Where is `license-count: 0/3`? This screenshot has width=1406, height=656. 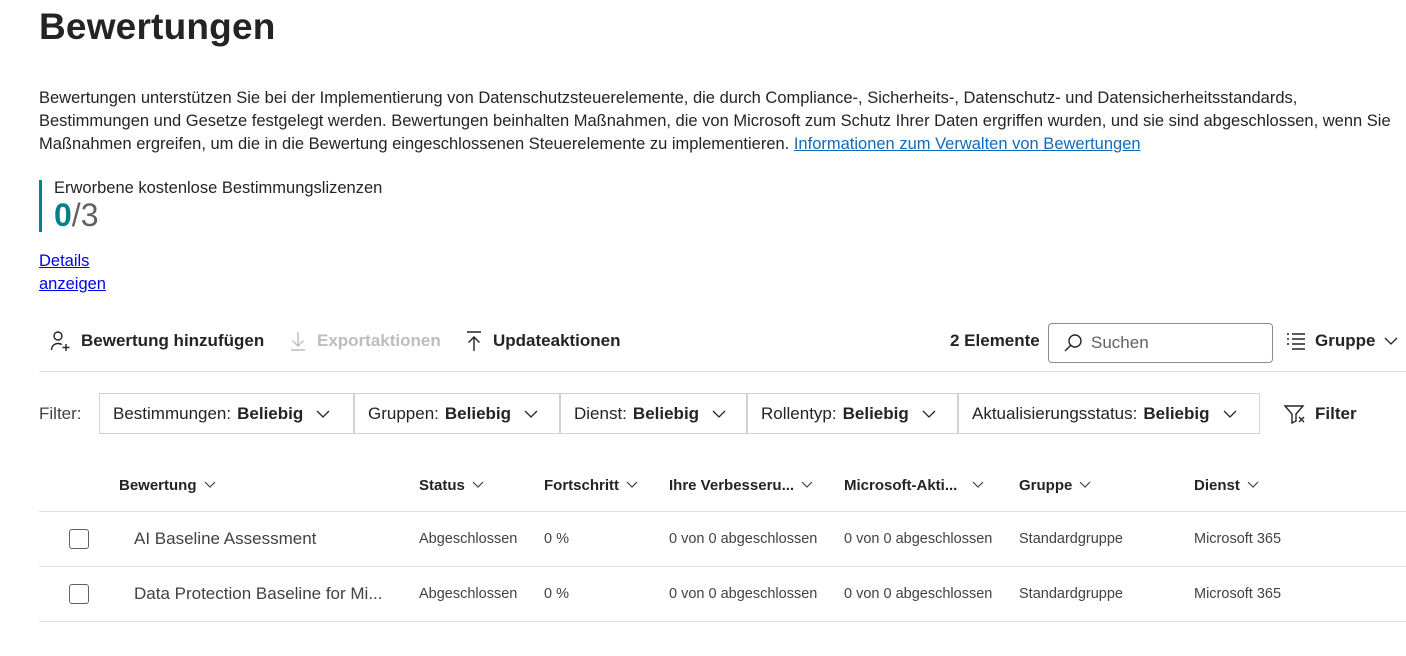
license-count: 0/3 is located at coordinates (218, 215).